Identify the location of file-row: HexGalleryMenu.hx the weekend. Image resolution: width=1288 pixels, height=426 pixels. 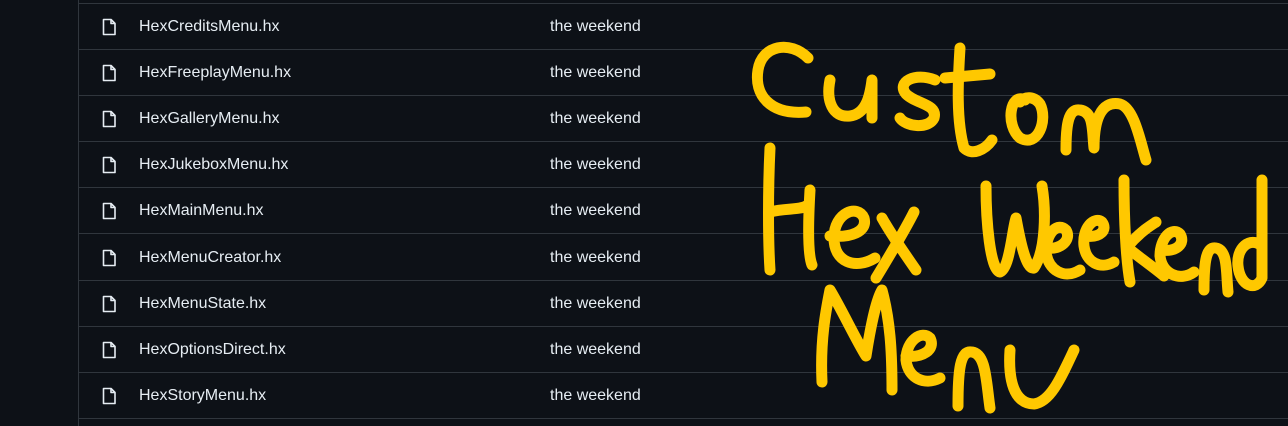
(683, 119).